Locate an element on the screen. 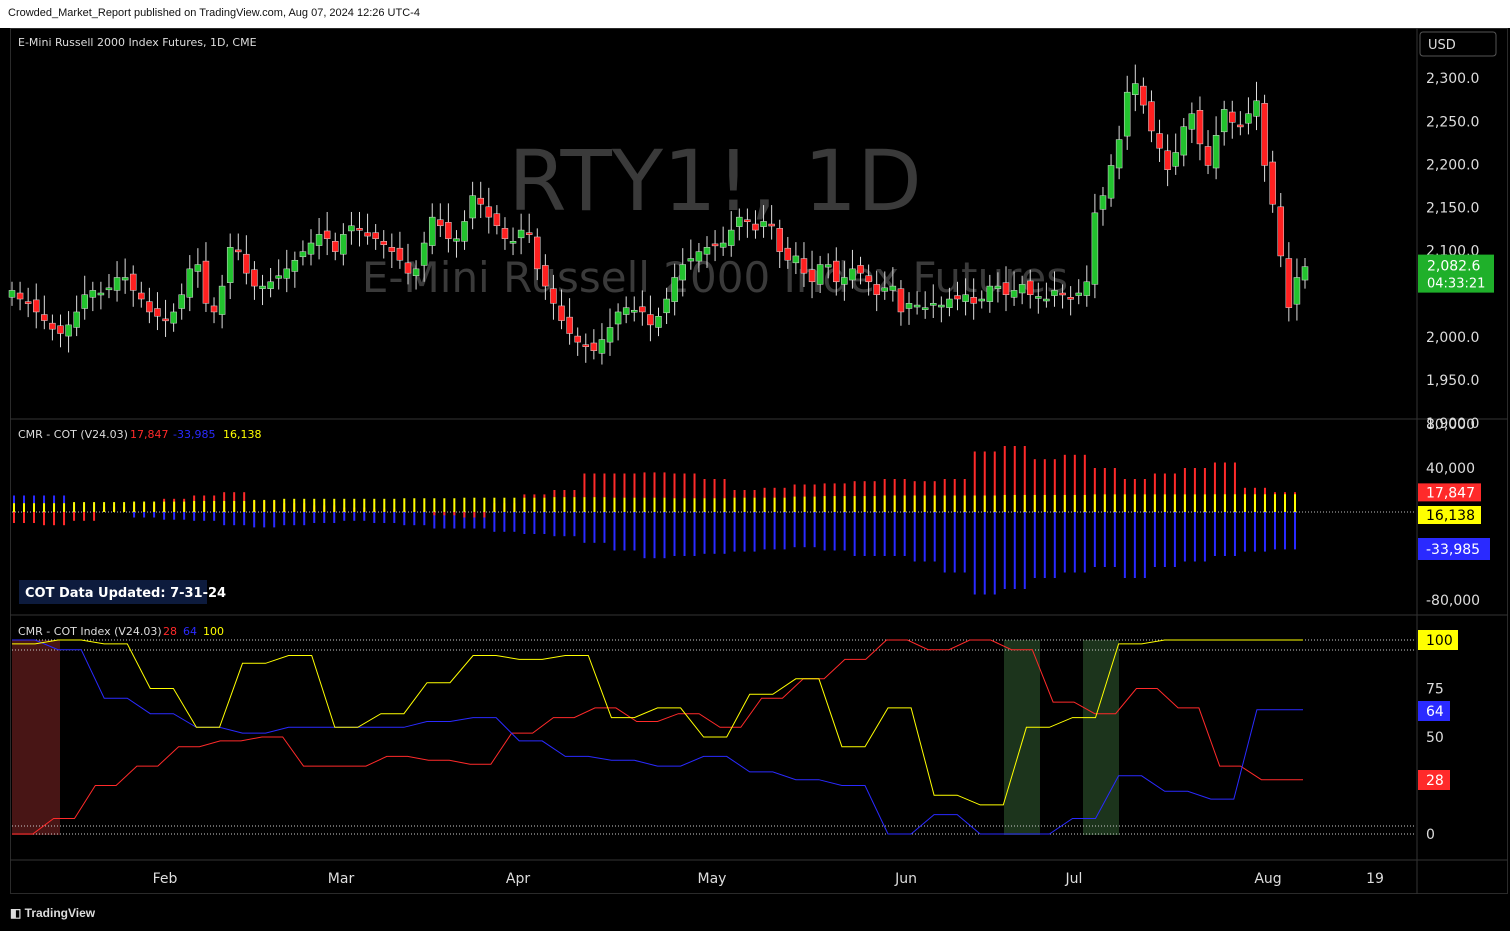 The height and width of the screenshot is (931, 1510). price-tick-label: 2,000.0 is located at coordinates (1452, 338).